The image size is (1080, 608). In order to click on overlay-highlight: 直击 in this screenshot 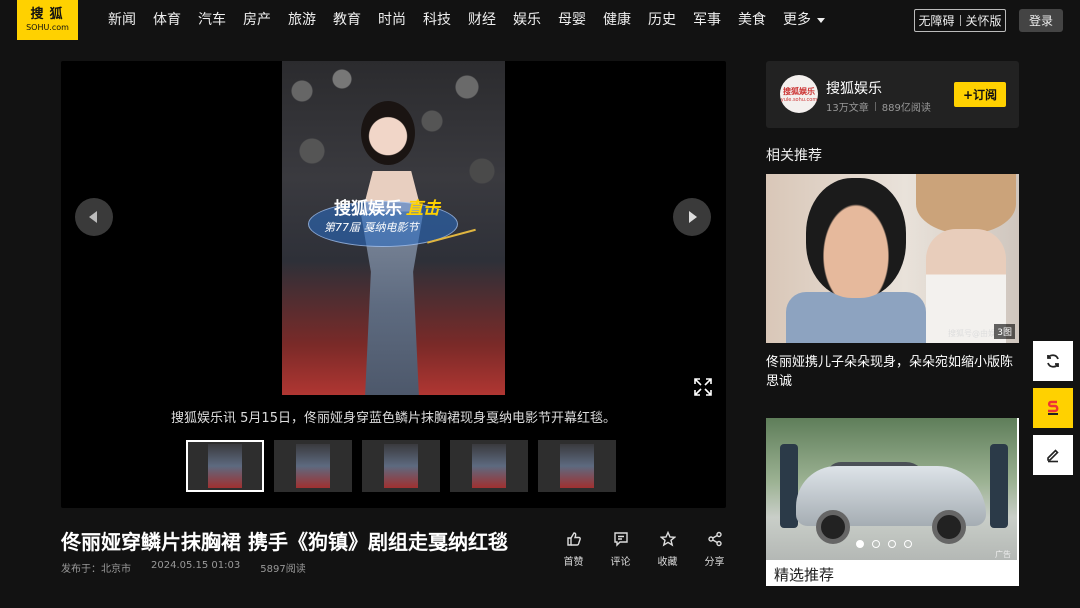, I will do `click(423, 209)`.